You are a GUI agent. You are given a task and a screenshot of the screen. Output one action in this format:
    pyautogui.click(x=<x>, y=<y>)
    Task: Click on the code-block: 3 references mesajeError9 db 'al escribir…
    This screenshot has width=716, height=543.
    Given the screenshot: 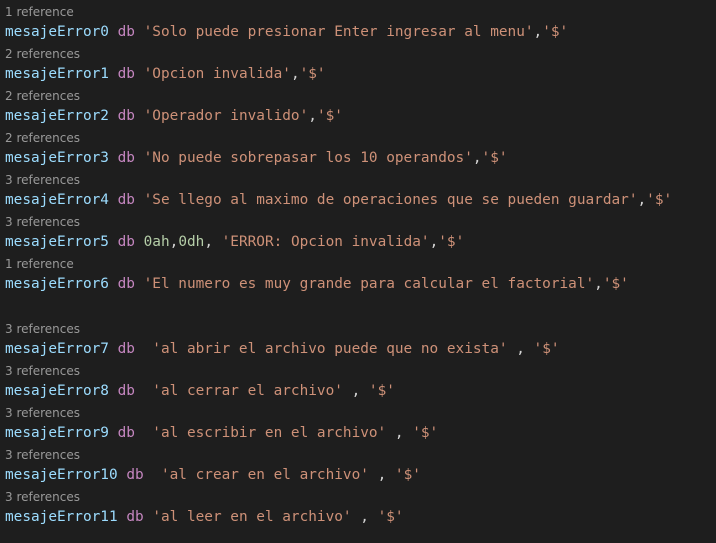 What is the action you would take?
    pyautogui.click(x=221, y=425)
    